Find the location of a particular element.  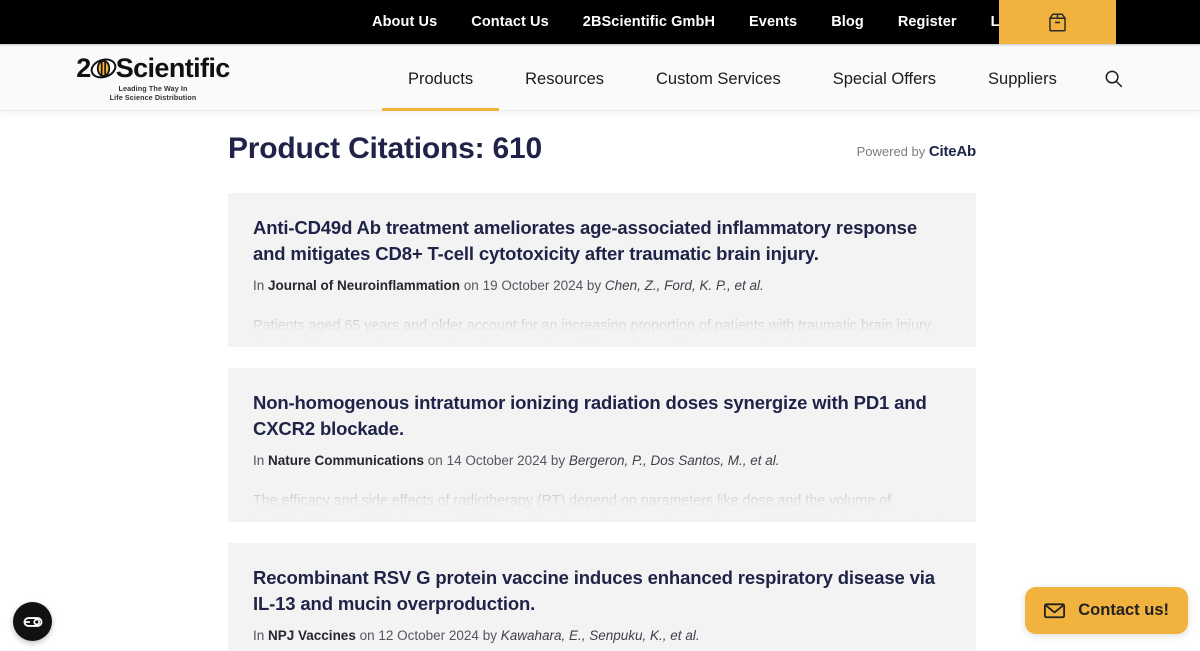

citation-date: 19 October 2024 is located at coordinates (533, 285).